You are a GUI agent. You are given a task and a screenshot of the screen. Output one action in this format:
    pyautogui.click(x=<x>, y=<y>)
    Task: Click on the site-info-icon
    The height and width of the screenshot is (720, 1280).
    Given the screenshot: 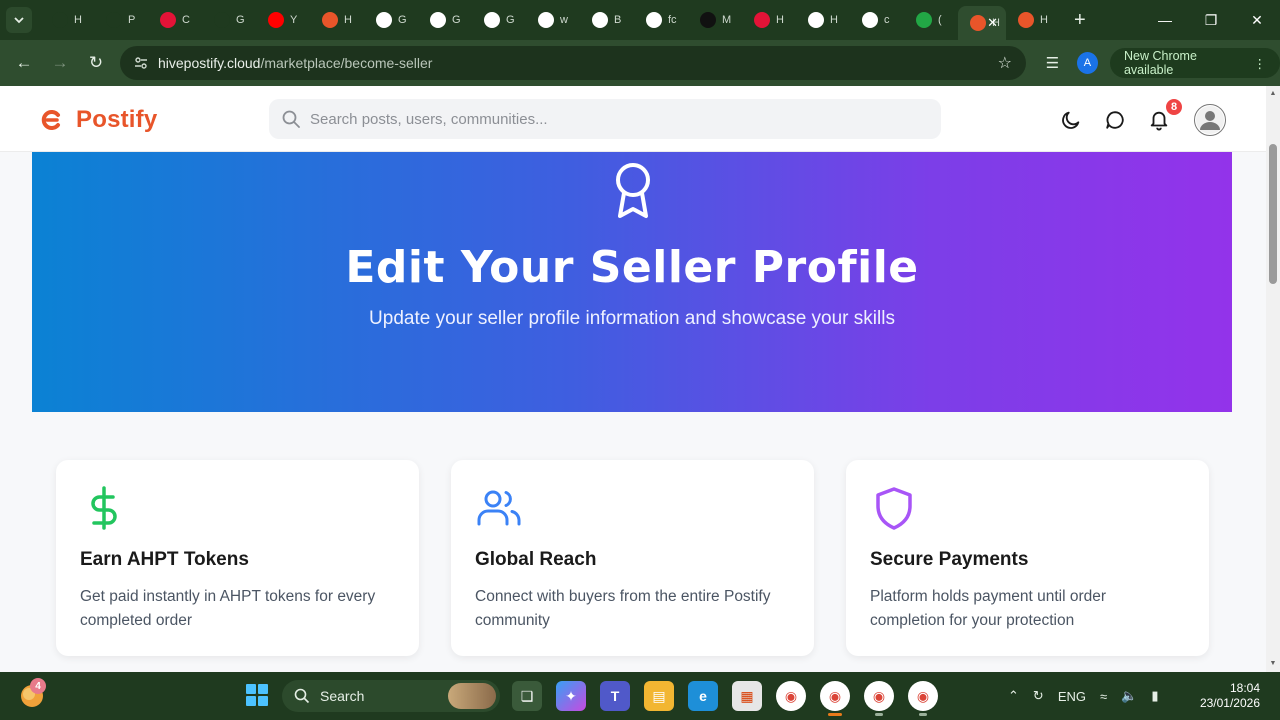 What is the action you would take?
    pyautogui.click(x=141, y=63)
    